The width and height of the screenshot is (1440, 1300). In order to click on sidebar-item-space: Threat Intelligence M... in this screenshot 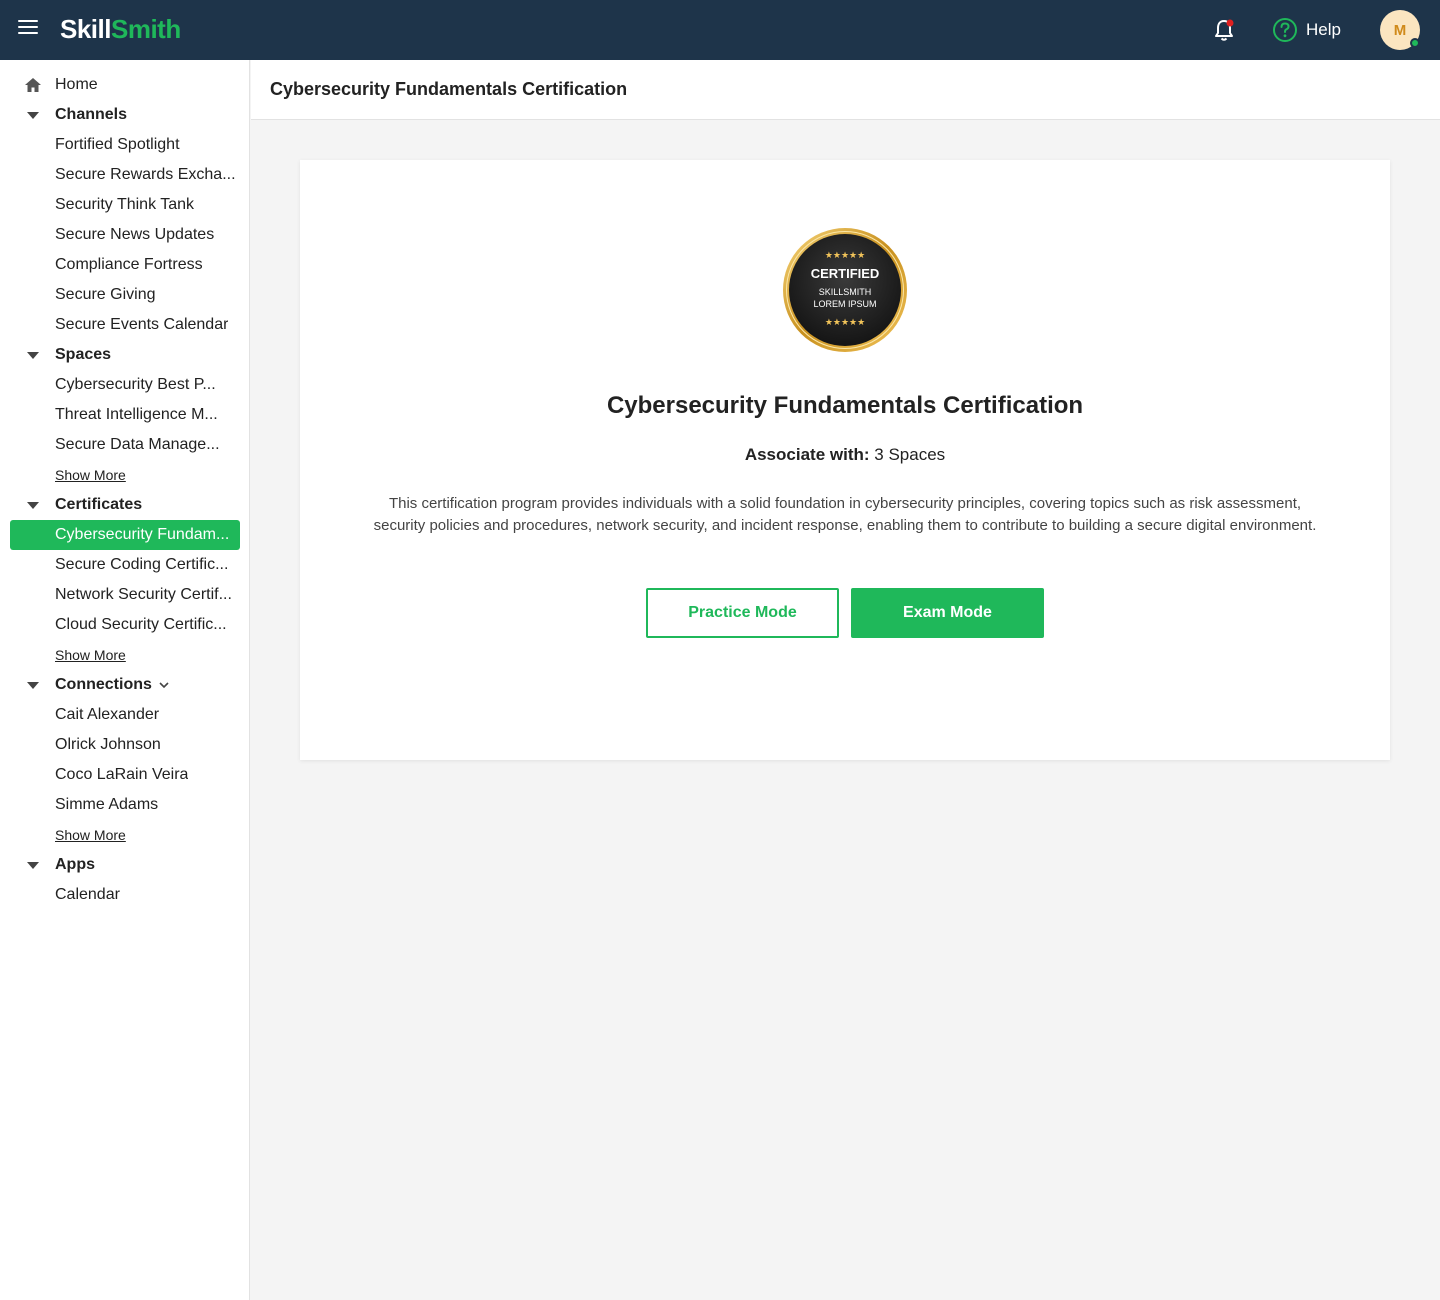, I will do `click(125, 415)`.